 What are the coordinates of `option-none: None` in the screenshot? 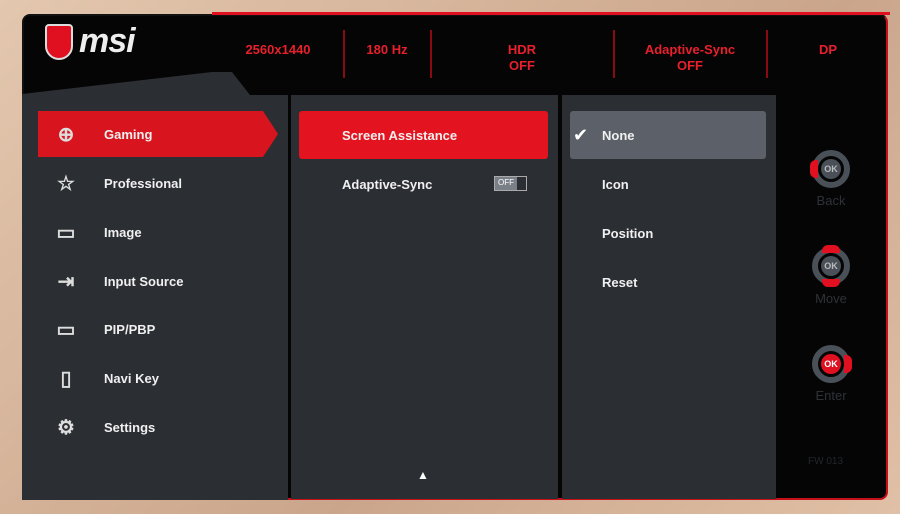 It's located at (668, 135).